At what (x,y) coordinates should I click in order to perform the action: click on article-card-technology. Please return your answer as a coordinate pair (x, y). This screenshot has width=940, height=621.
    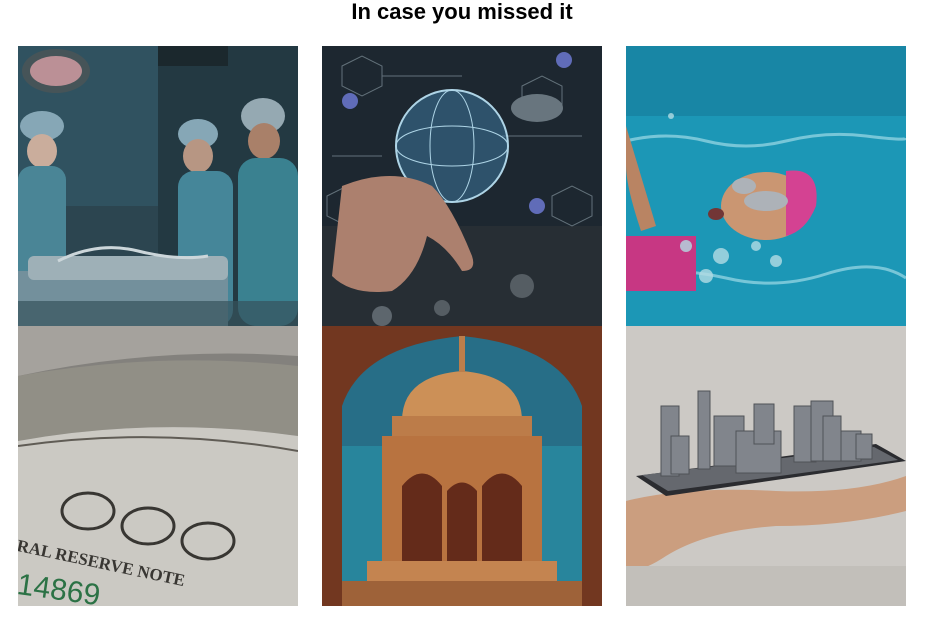
    Looking at the image, I should click on (462, 186).